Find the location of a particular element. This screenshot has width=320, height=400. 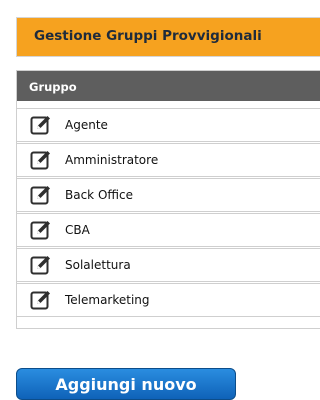

page-header: Gestione Gruppi Provvigionali is located at coordinates (168, 37).